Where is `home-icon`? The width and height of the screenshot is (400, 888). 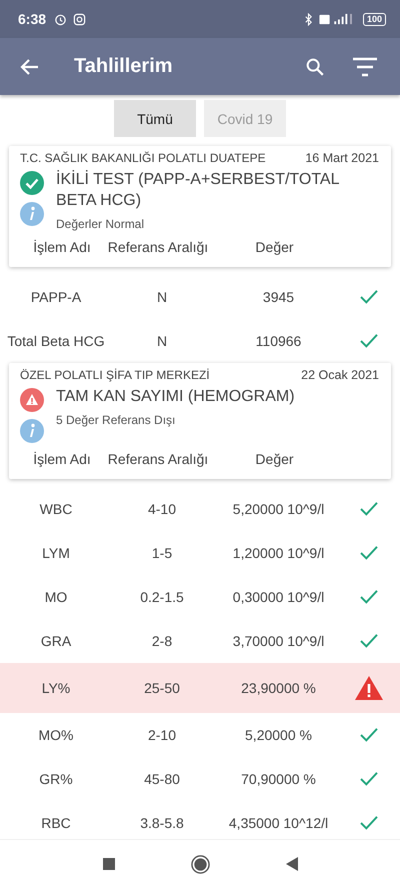 home-icon is located at coordinates (200, 864).